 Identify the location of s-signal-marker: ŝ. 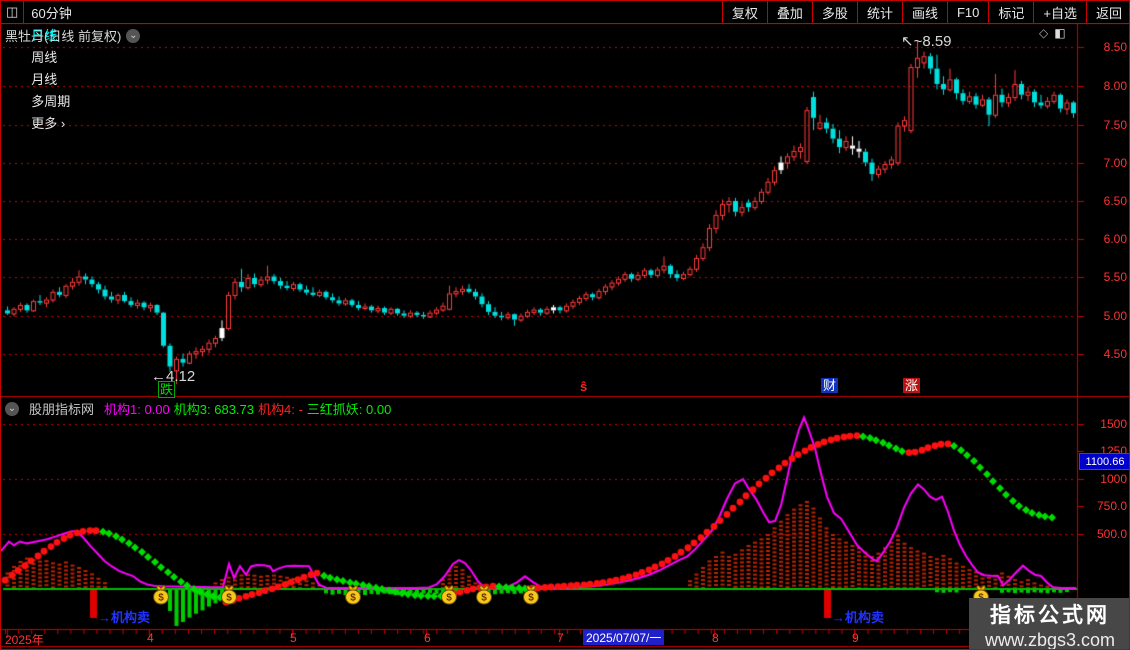
(584, 386).